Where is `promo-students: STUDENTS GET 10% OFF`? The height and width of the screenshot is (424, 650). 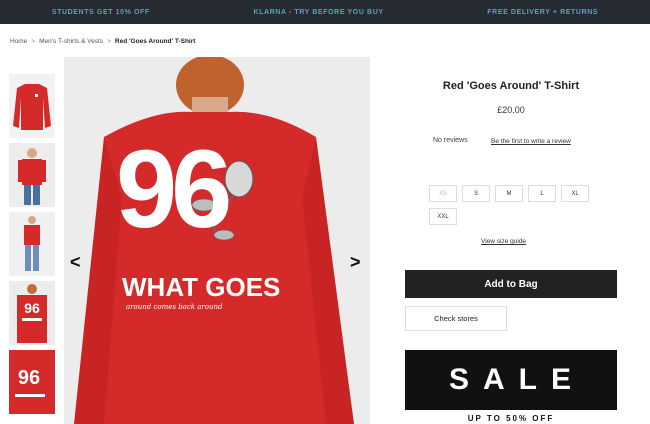 promo-students: STUDENTS GET 10% OFF is located at coordinates (101, 12).